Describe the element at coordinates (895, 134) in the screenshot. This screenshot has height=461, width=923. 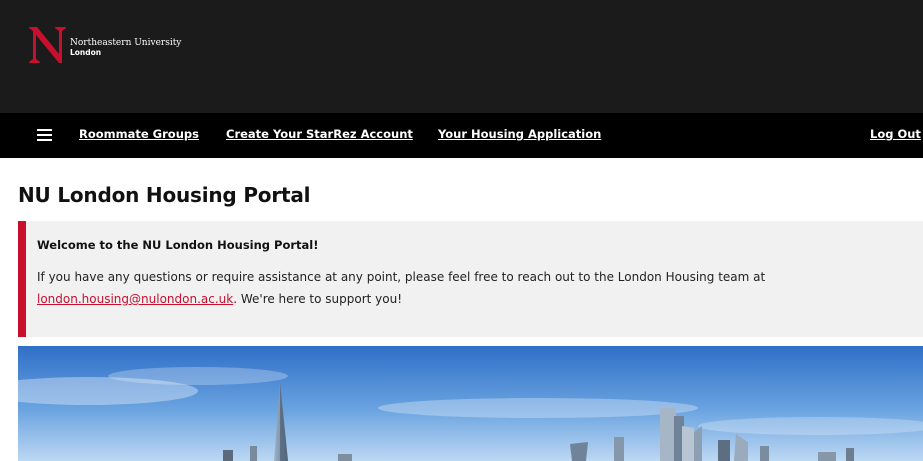
I see `log-out-link: Log Out` at that location.